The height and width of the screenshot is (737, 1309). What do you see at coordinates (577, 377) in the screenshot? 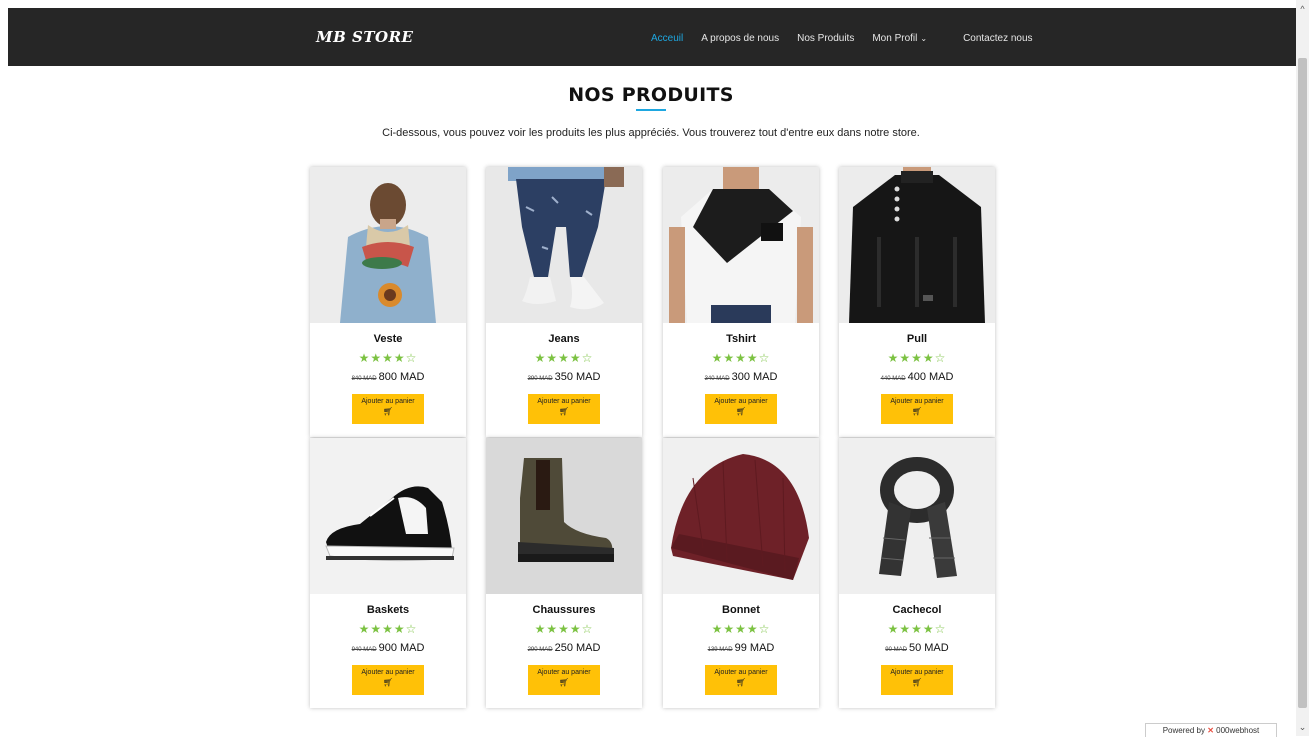
I see `current-price: 350 MAD` at bounding box center [577, 377].